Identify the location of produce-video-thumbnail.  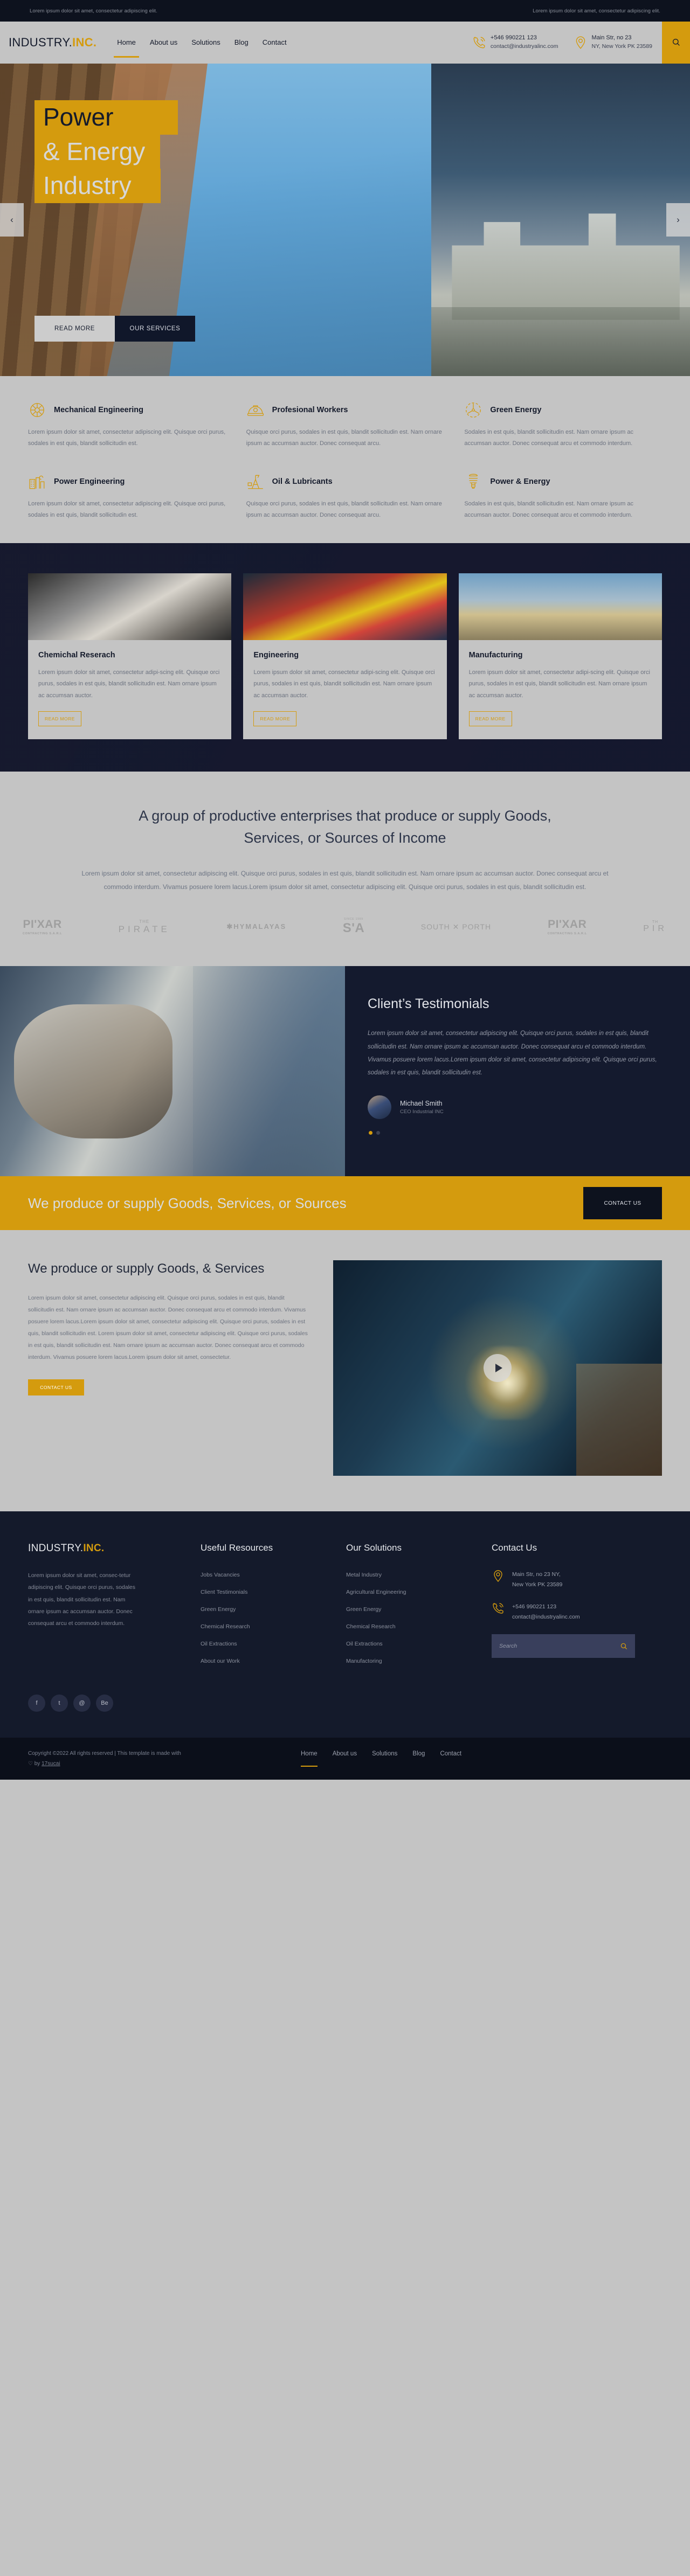
(498, 1368).